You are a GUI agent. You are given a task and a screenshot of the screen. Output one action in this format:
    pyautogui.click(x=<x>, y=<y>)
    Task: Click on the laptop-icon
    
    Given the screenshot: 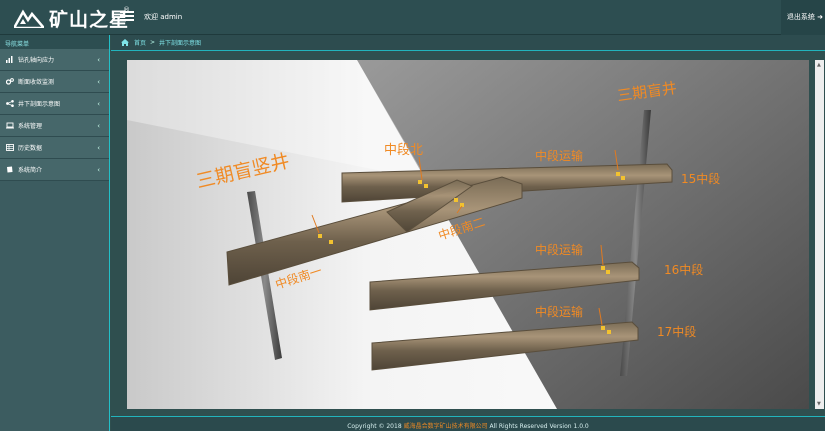 What is the action you would take?
    pyautogui.click(x=10, y=125)
    